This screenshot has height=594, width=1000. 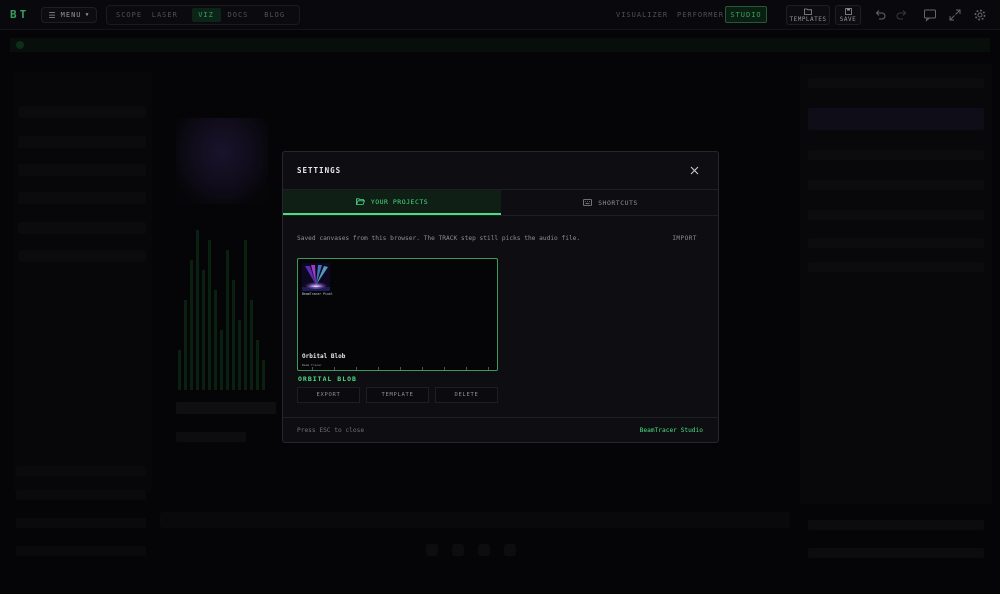 What do you see at coordinates (319, 170) in the screenshot?
I see `modal-title: SETTINGS` at bounding box center [319, 170].